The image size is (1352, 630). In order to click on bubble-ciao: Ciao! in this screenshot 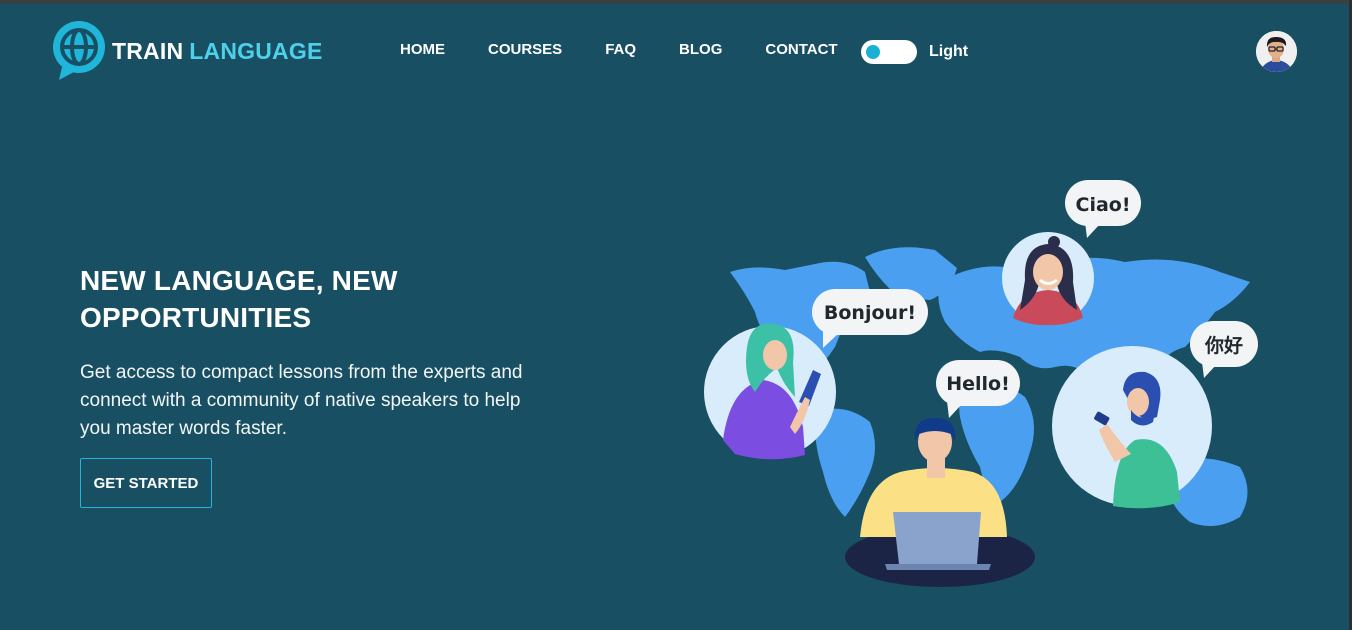, I will do `click(1103, 209)`.